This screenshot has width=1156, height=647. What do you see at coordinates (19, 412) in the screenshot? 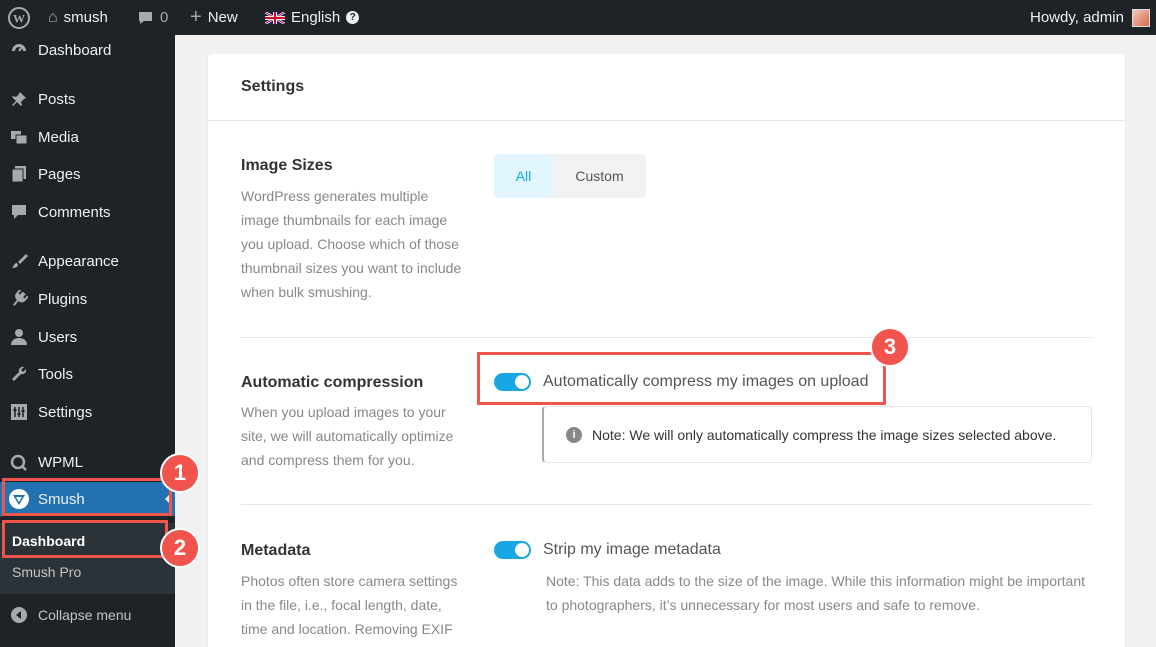
I see `settings-icon` at bounding box center [19, 412].